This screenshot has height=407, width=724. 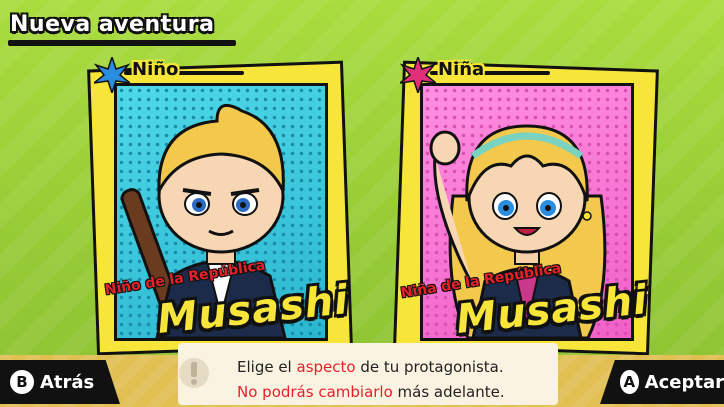 What do you see at coordinates (155, 69) in the screenshot?
I see `gender-label: Niño` at bounding box center [155, 69].